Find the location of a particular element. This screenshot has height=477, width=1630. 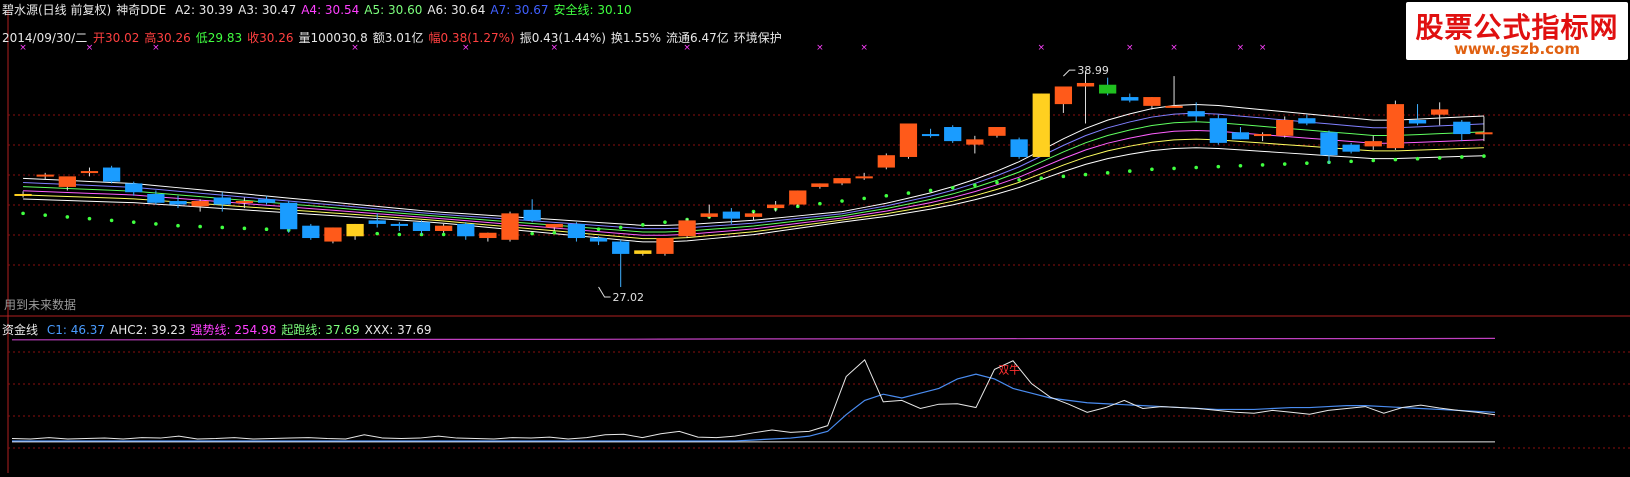

annotation-label-1: 27.02 is located at coordinates (629, 297).